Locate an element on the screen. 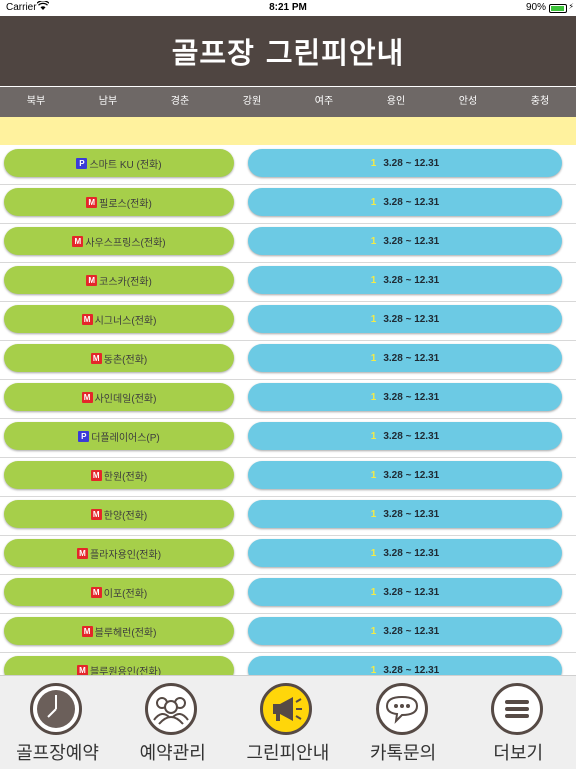 This screenshot has height=769, width=576. status-bar: Carrier 8:21 PM 90% ⚡ is located at coordinates (288, 8).